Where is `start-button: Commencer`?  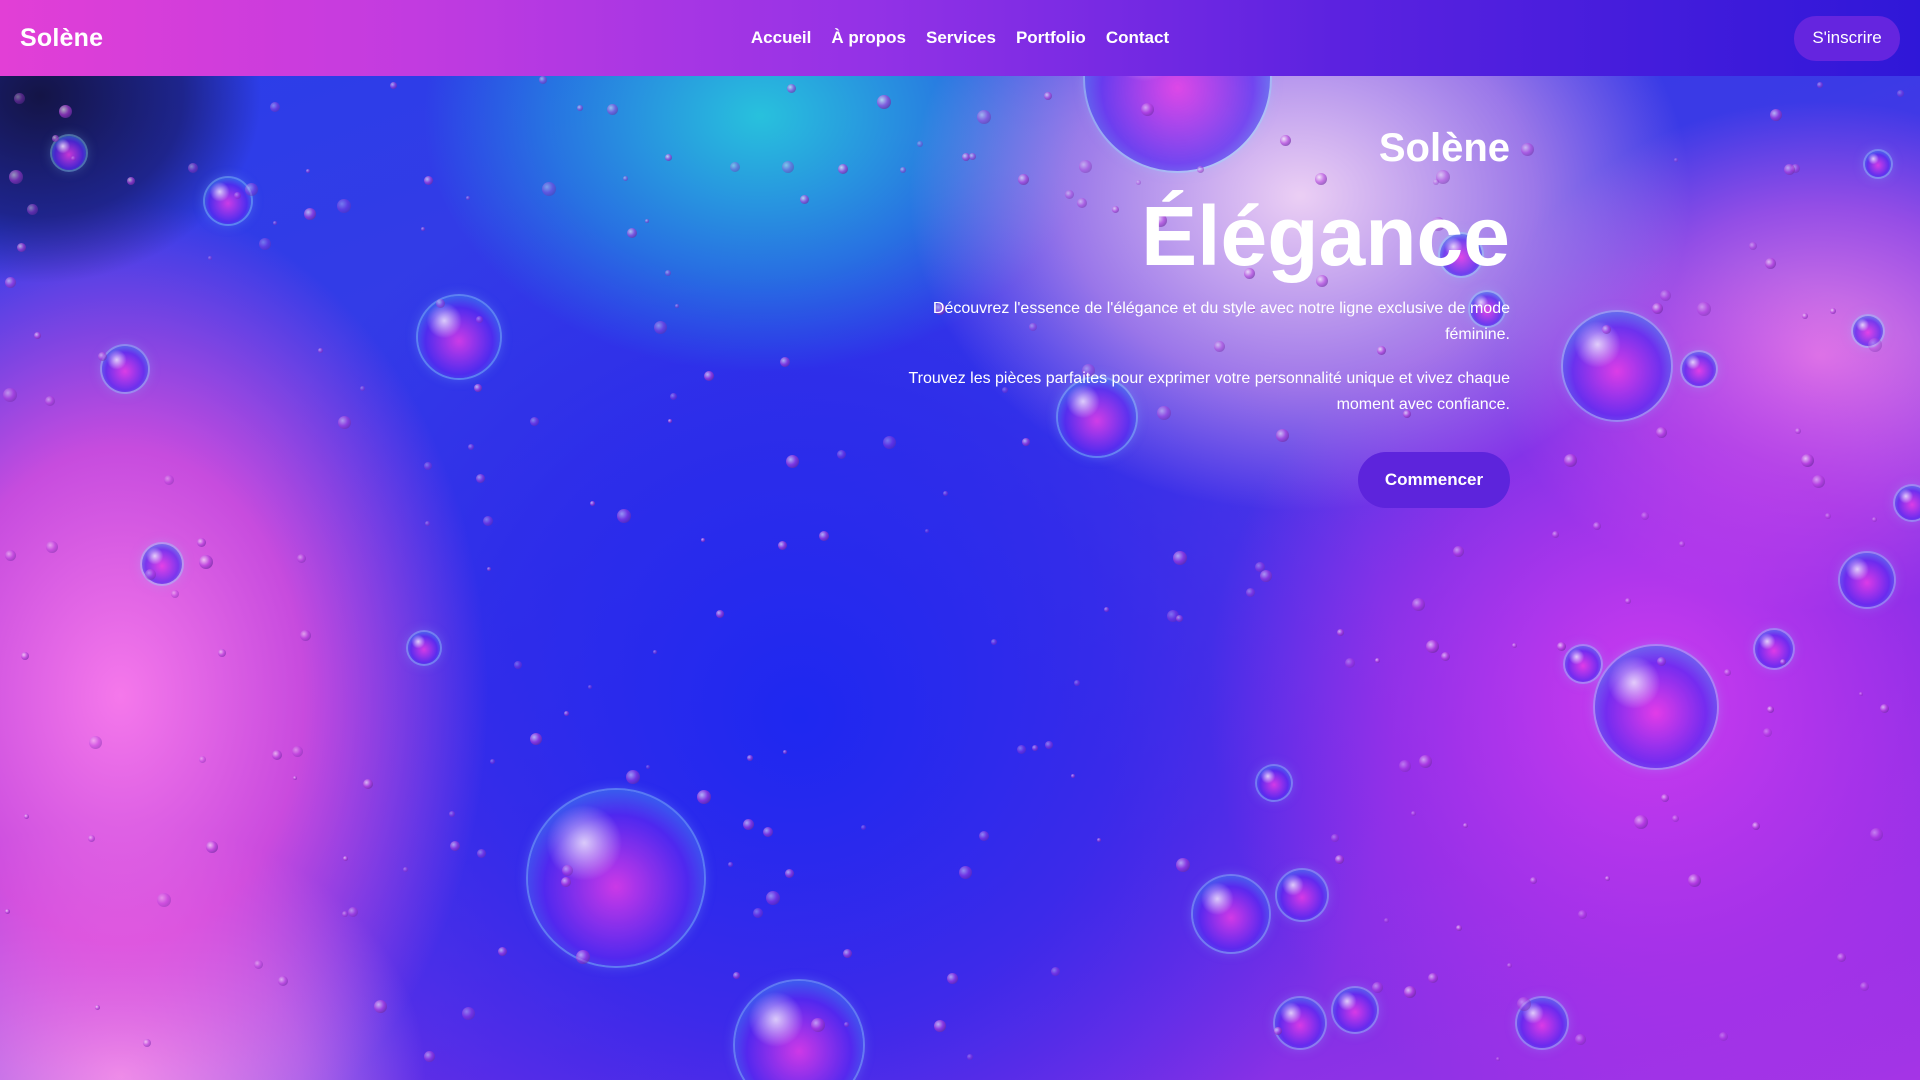 start-button: Commencer is located at coordinates (1434, 480).